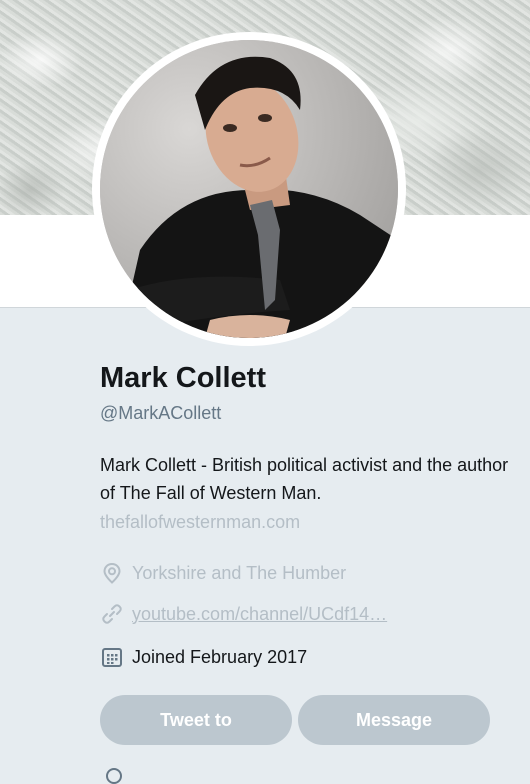 This screenshot has height=784, width=530. I want to click on profile-location: Yorkshire and The Humber, so click(223, 573).